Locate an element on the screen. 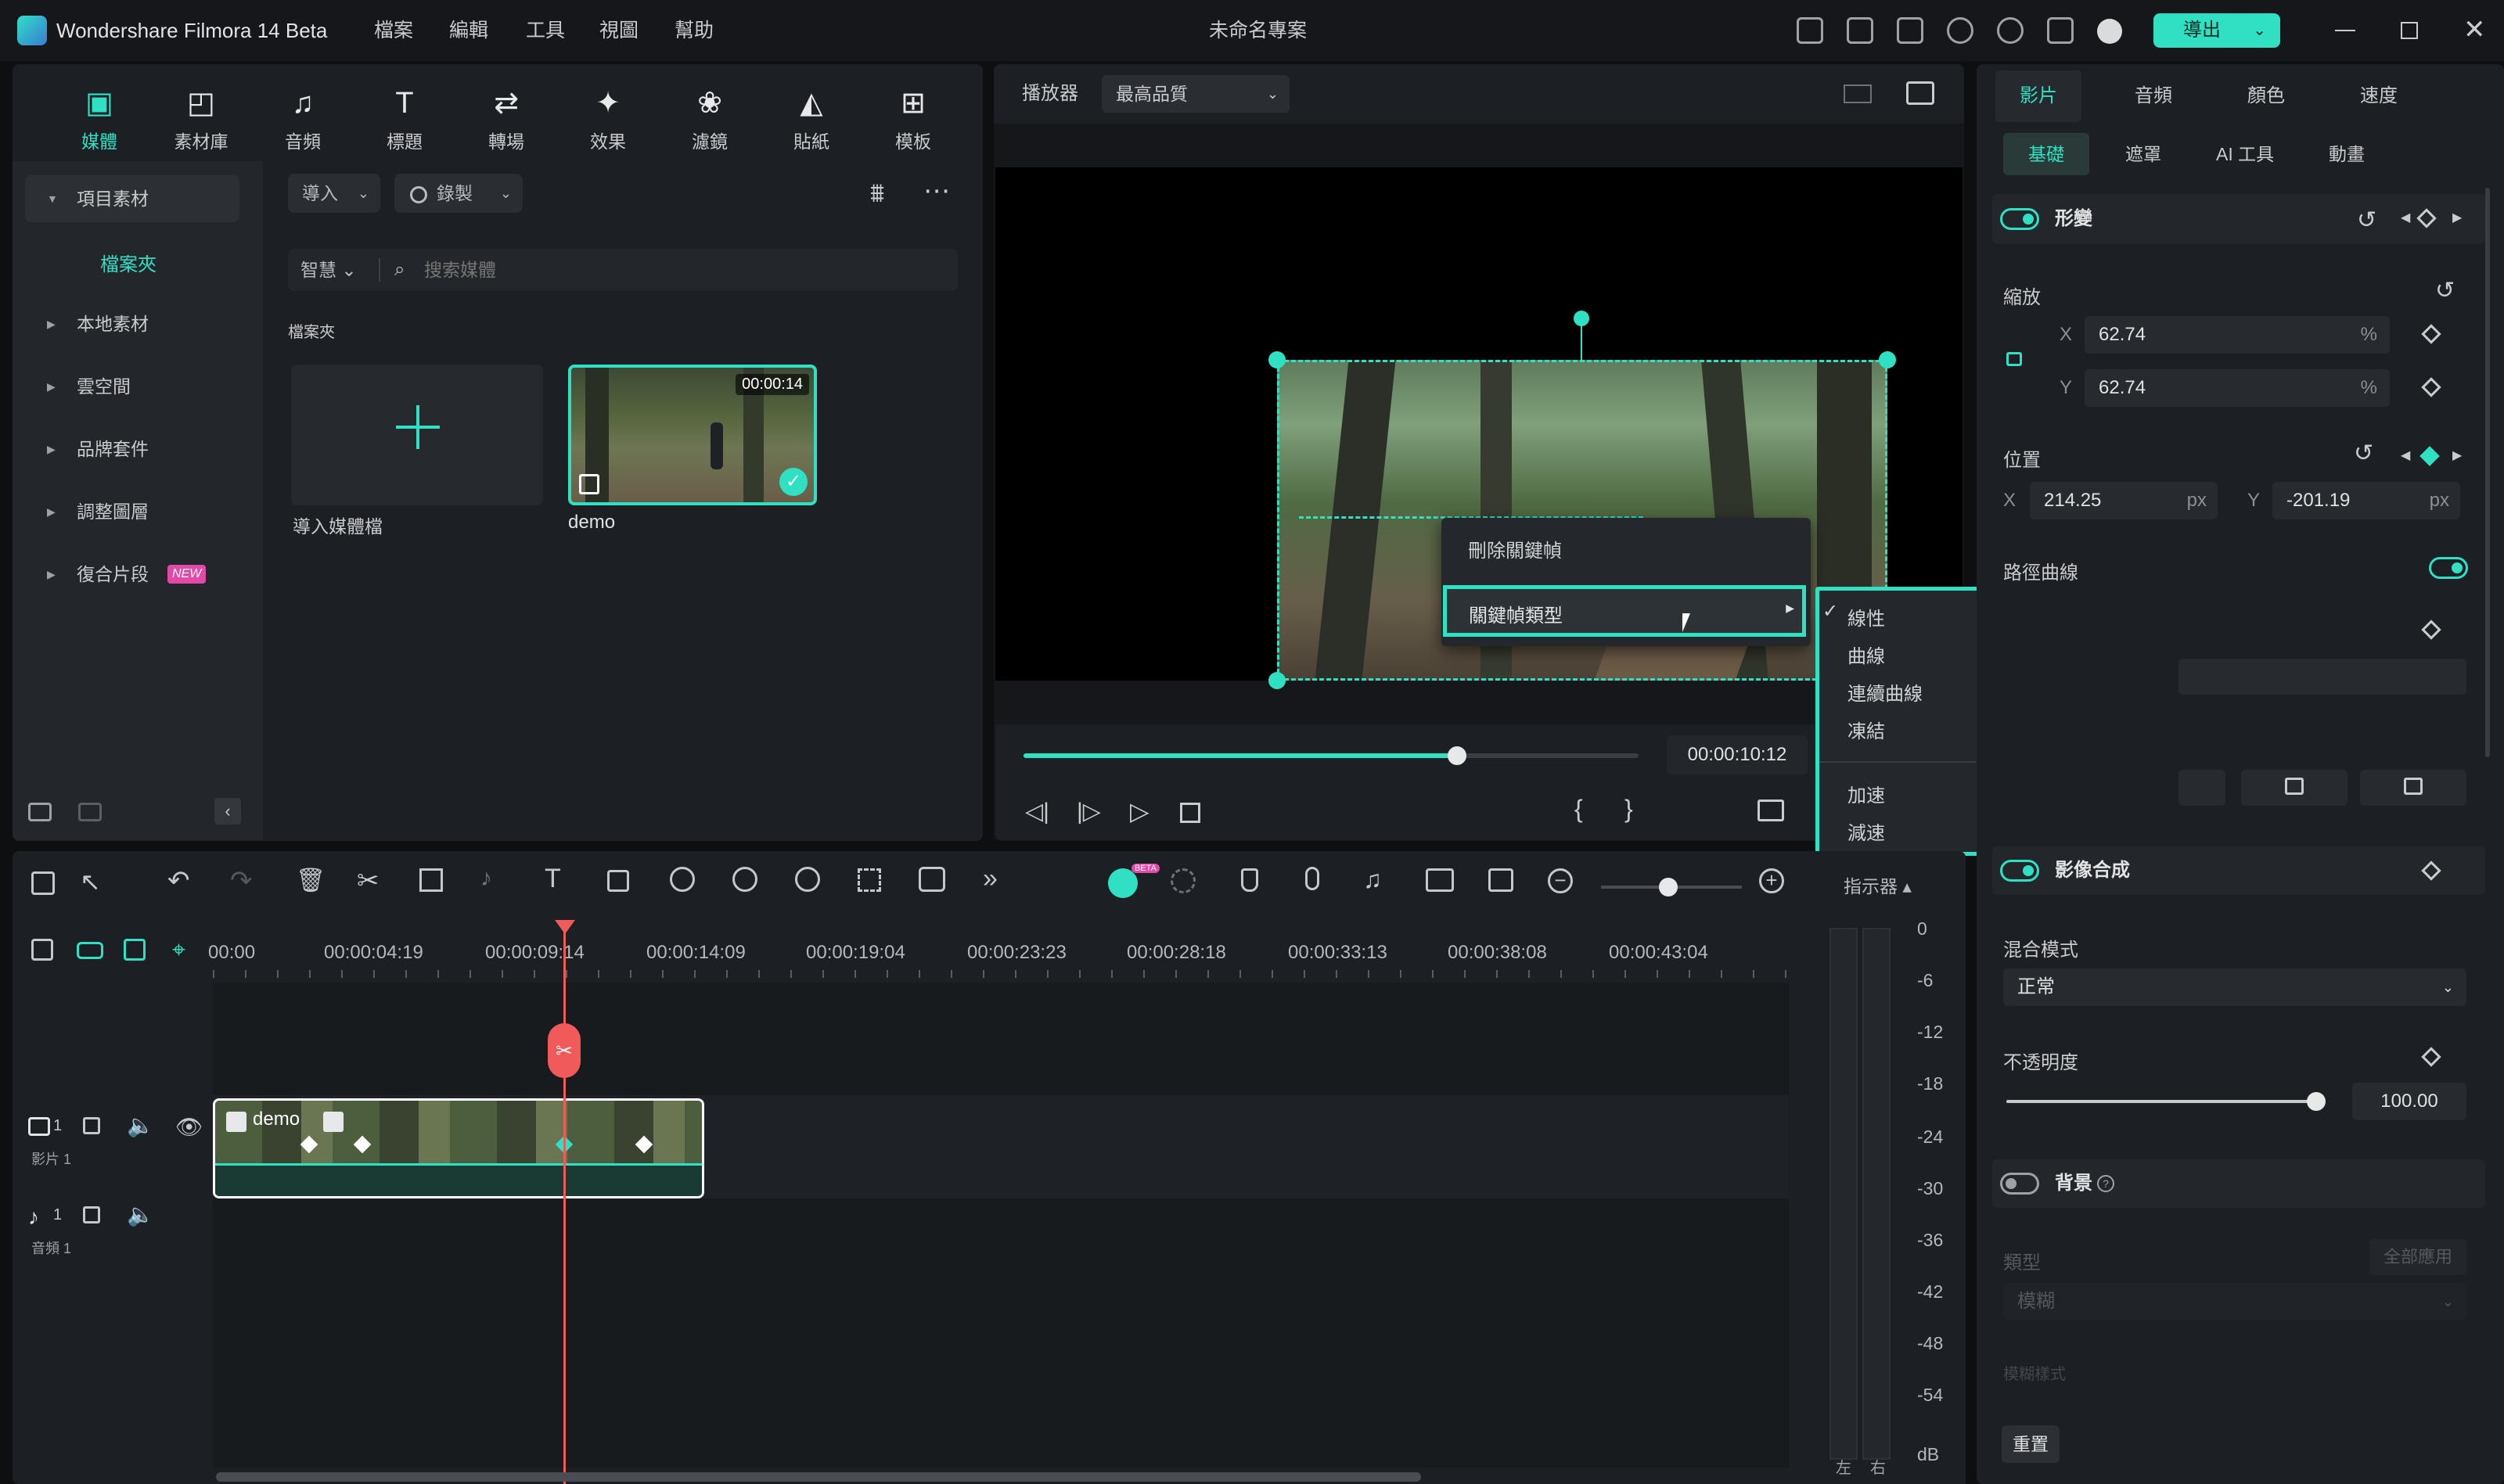 The width and height of the screenshot is (2504, 1484). stop-icon is located at coordinates (1190, 813).